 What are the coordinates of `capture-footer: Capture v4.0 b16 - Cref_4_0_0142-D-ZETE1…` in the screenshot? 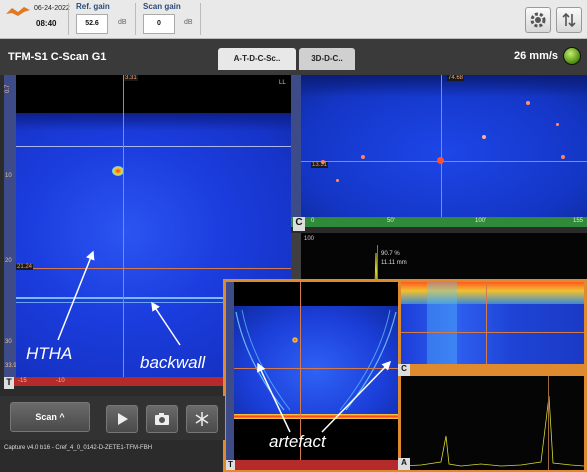 It's located at (78, 448).